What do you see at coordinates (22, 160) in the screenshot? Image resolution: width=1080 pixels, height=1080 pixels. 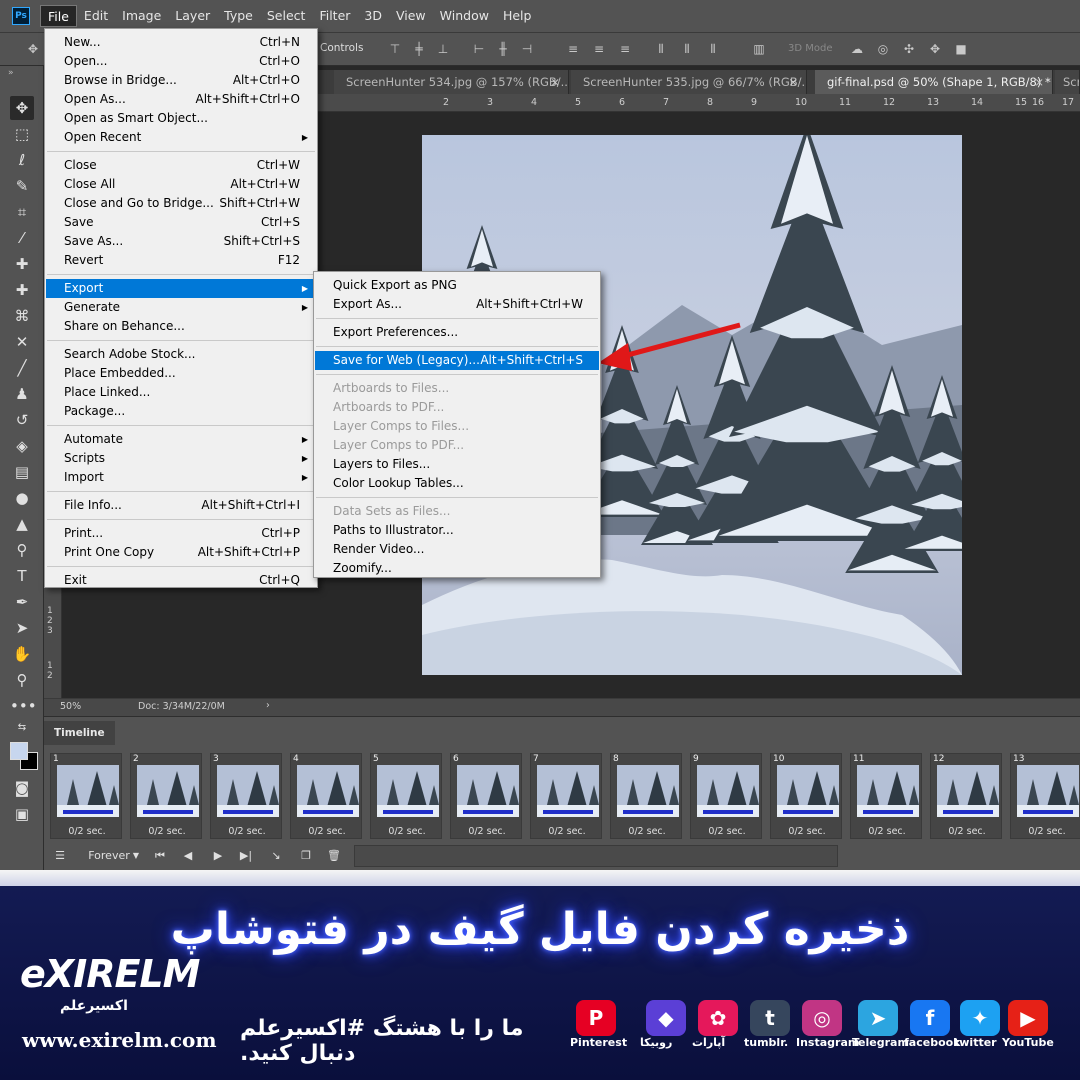 I see `lasso-tool-icon: ℓ` at bounding box center [22, 160].